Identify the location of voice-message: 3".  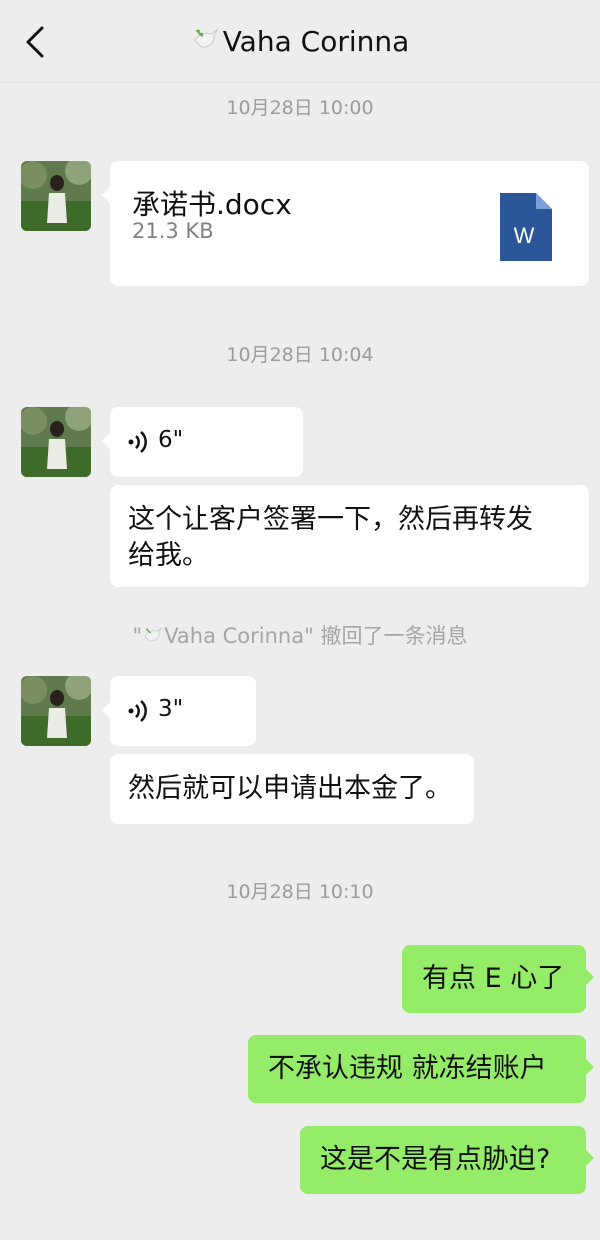
(179, 711).